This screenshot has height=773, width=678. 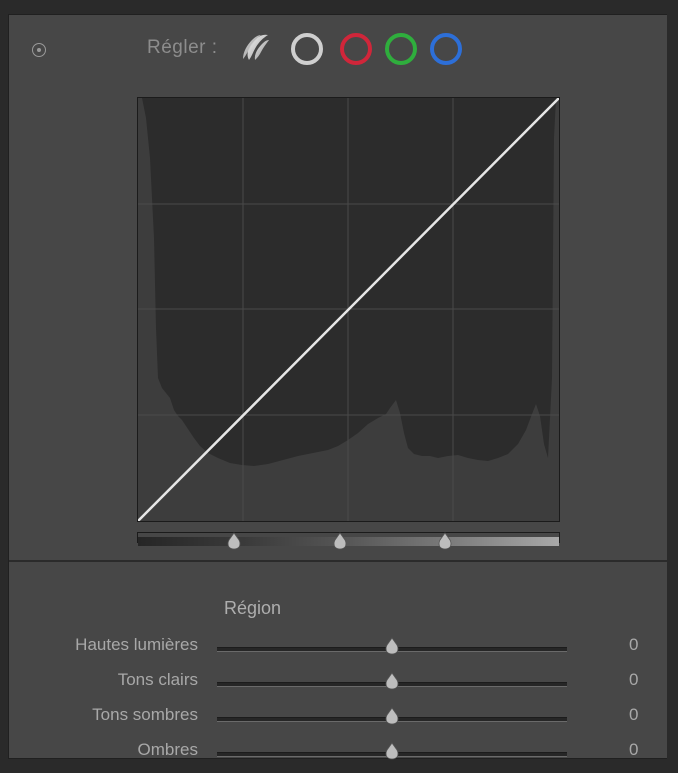 I want to click on split-handle-highlights, so click(x=445, y=541).